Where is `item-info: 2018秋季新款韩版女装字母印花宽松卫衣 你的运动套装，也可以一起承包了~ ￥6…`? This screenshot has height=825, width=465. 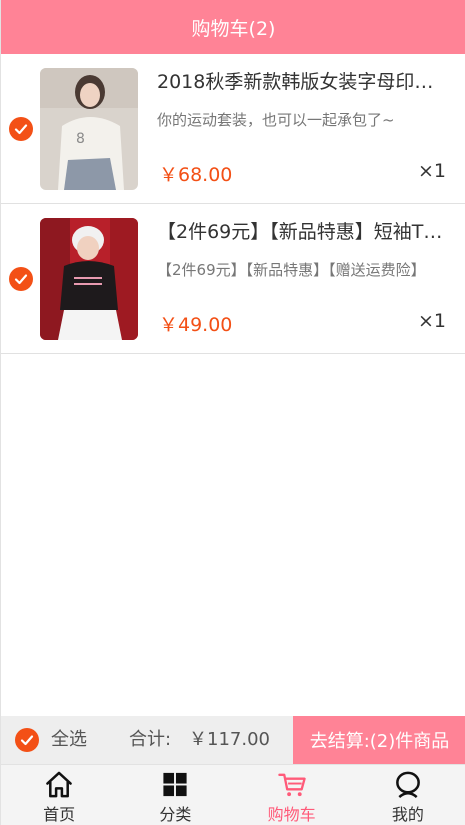 item-info: 2018秋季新款韩版女装字母印花宽松卫衣 你的运动套装，也可以一起承包了~ ￥6… is located at coordinates (301, 129).